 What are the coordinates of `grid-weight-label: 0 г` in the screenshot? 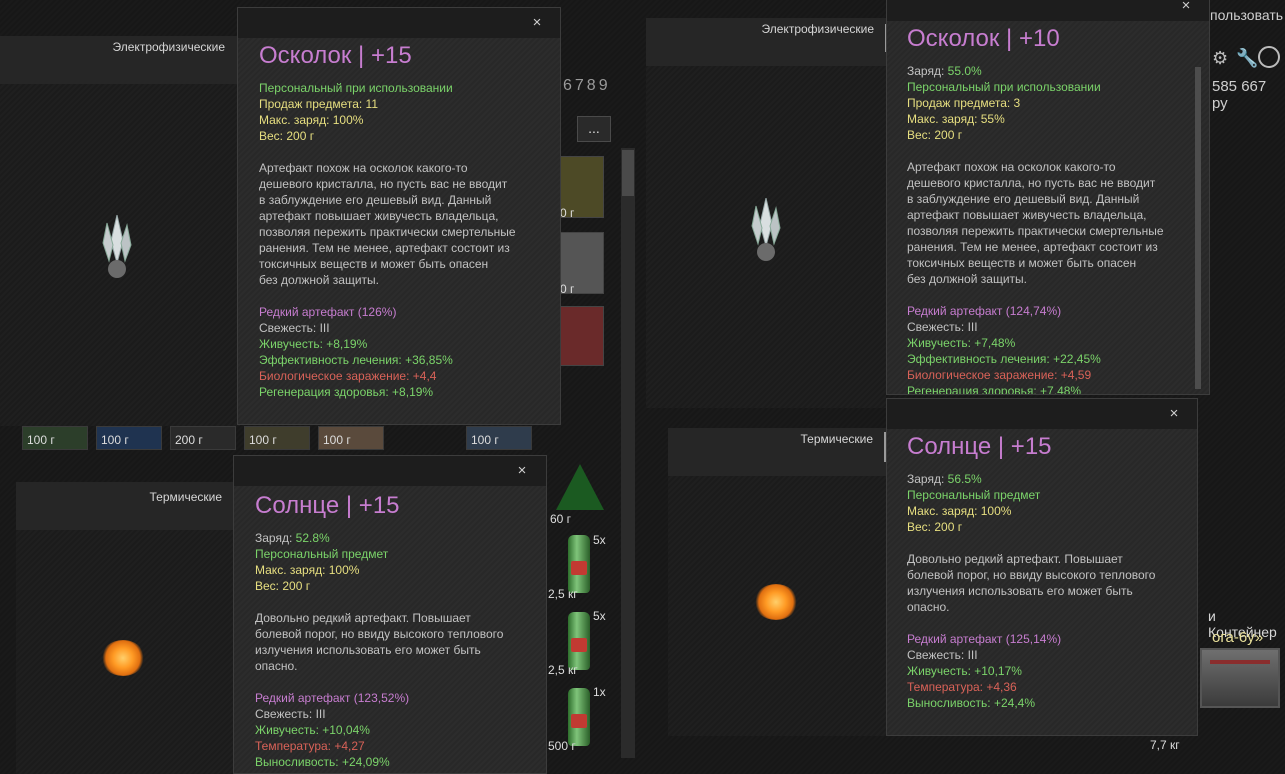 It's located at (567, 213).